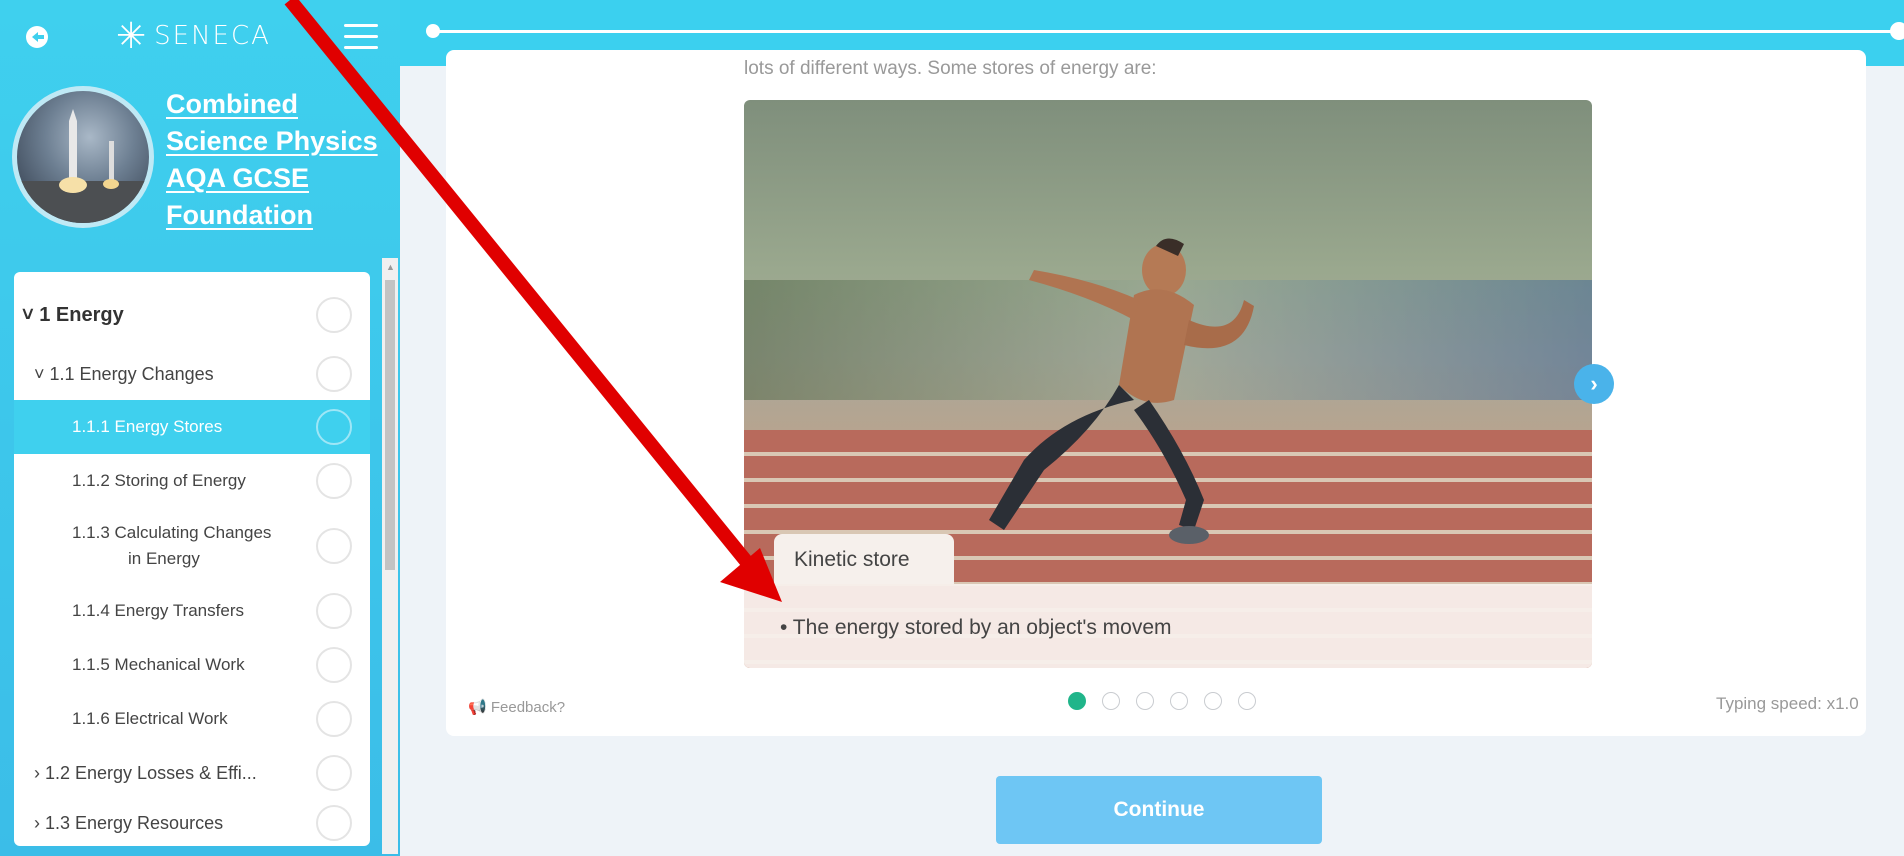 The height and width of the screenshot is (856, 1904). Describe the element at coordinates (192, 546) in the screenshot. I see `tree-item-1-1-3: 1.1.3 Calculating Changes in Energy` at that location.